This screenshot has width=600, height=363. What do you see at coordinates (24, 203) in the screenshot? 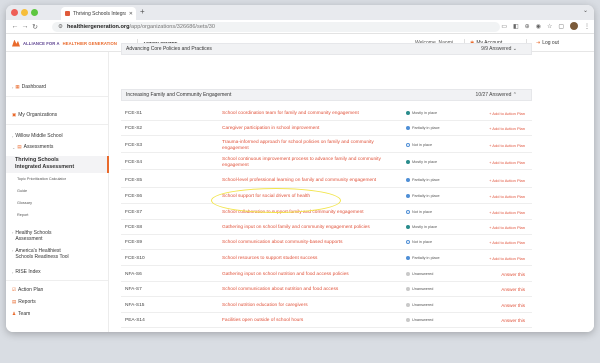
I see `sidebar-subitem-glossary: Glossary` at bounding box center [24, 203].